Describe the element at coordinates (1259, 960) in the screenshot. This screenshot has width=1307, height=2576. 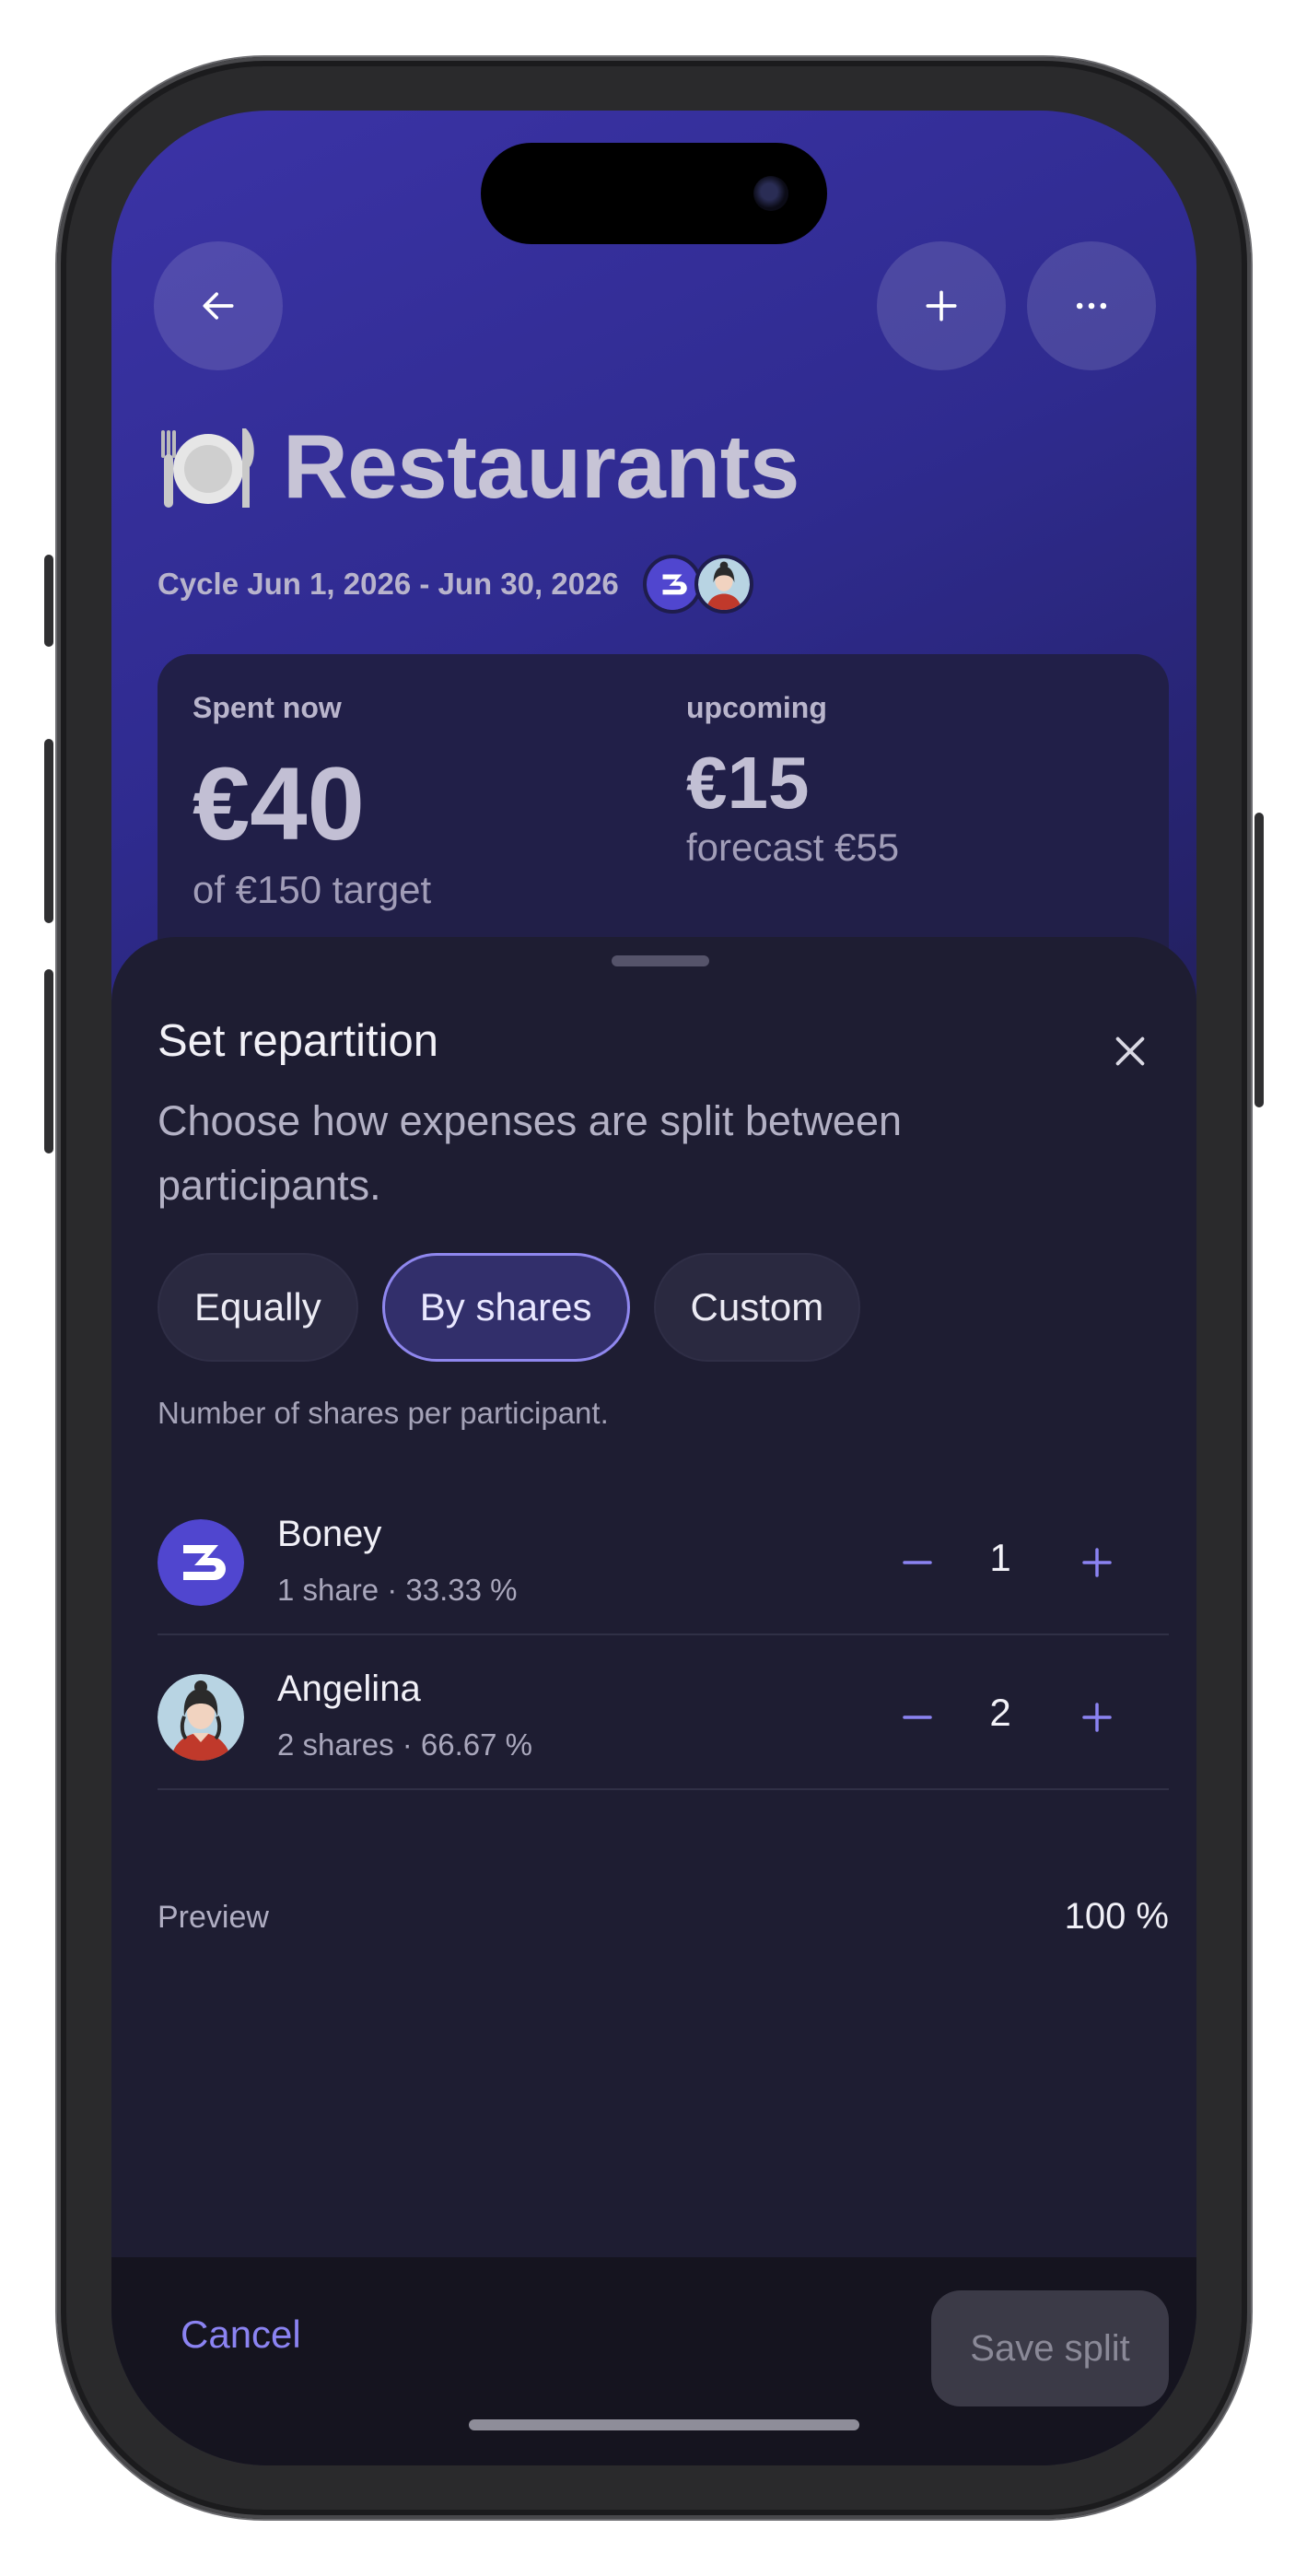
I see `power-button` at that location.